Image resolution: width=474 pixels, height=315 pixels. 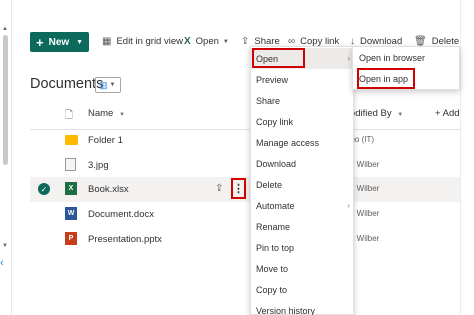 I want to click on folder-icon, so click(x=71, y=139).